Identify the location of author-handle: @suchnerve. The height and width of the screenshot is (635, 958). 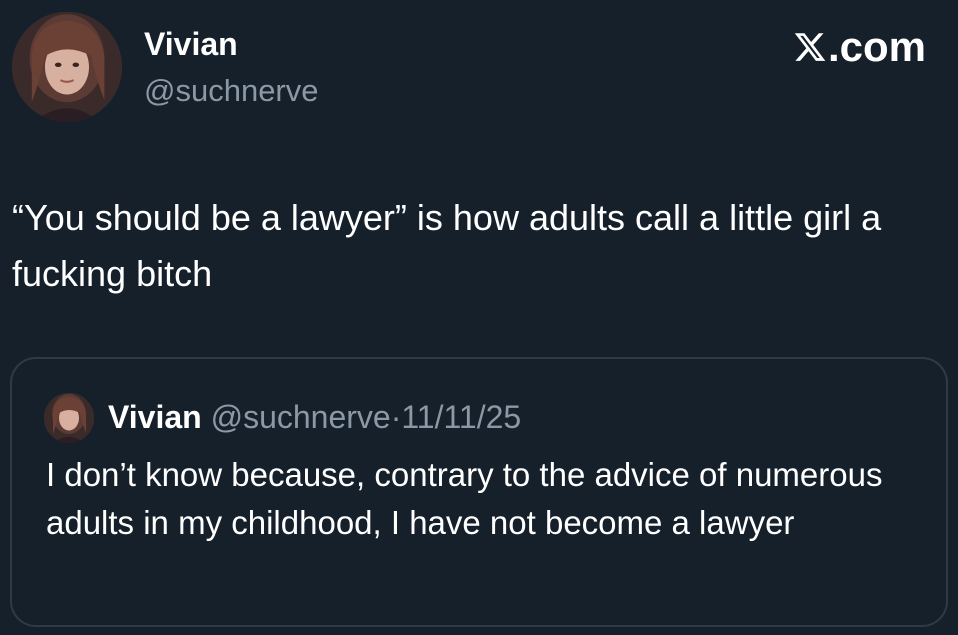
(231, 91).